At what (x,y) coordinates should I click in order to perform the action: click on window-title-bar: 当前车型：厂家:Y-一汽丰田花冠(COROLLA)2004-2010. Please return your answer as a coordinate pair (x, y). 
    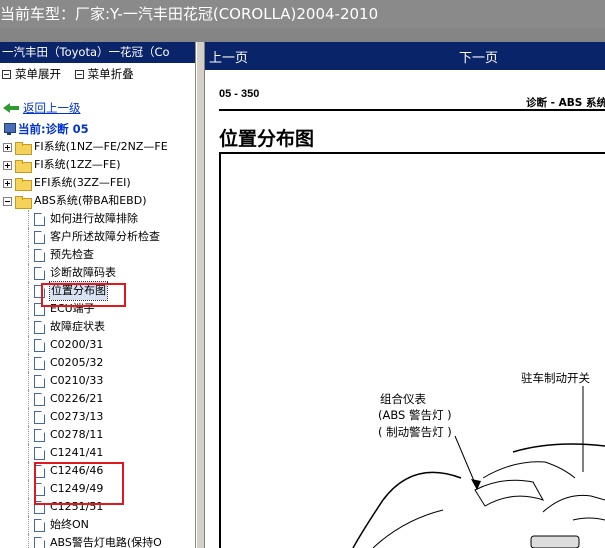
    Looking at the image, I should click on (302, 21).